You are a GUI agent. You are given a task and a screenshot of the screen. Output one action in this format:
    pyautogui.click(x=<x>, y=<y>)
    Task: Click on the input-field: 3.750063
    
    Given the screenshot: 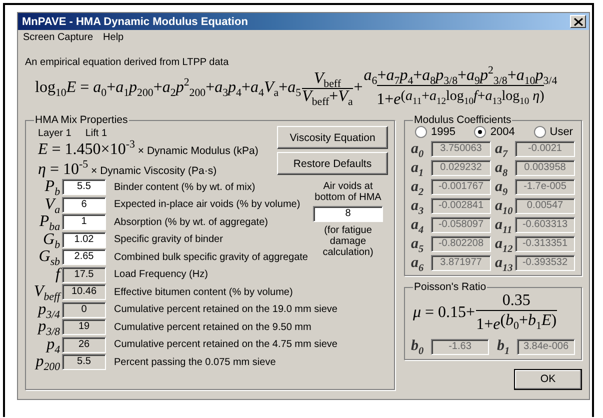 What is the action you would take?
    pyautogui.click(x=461, y=149)
    